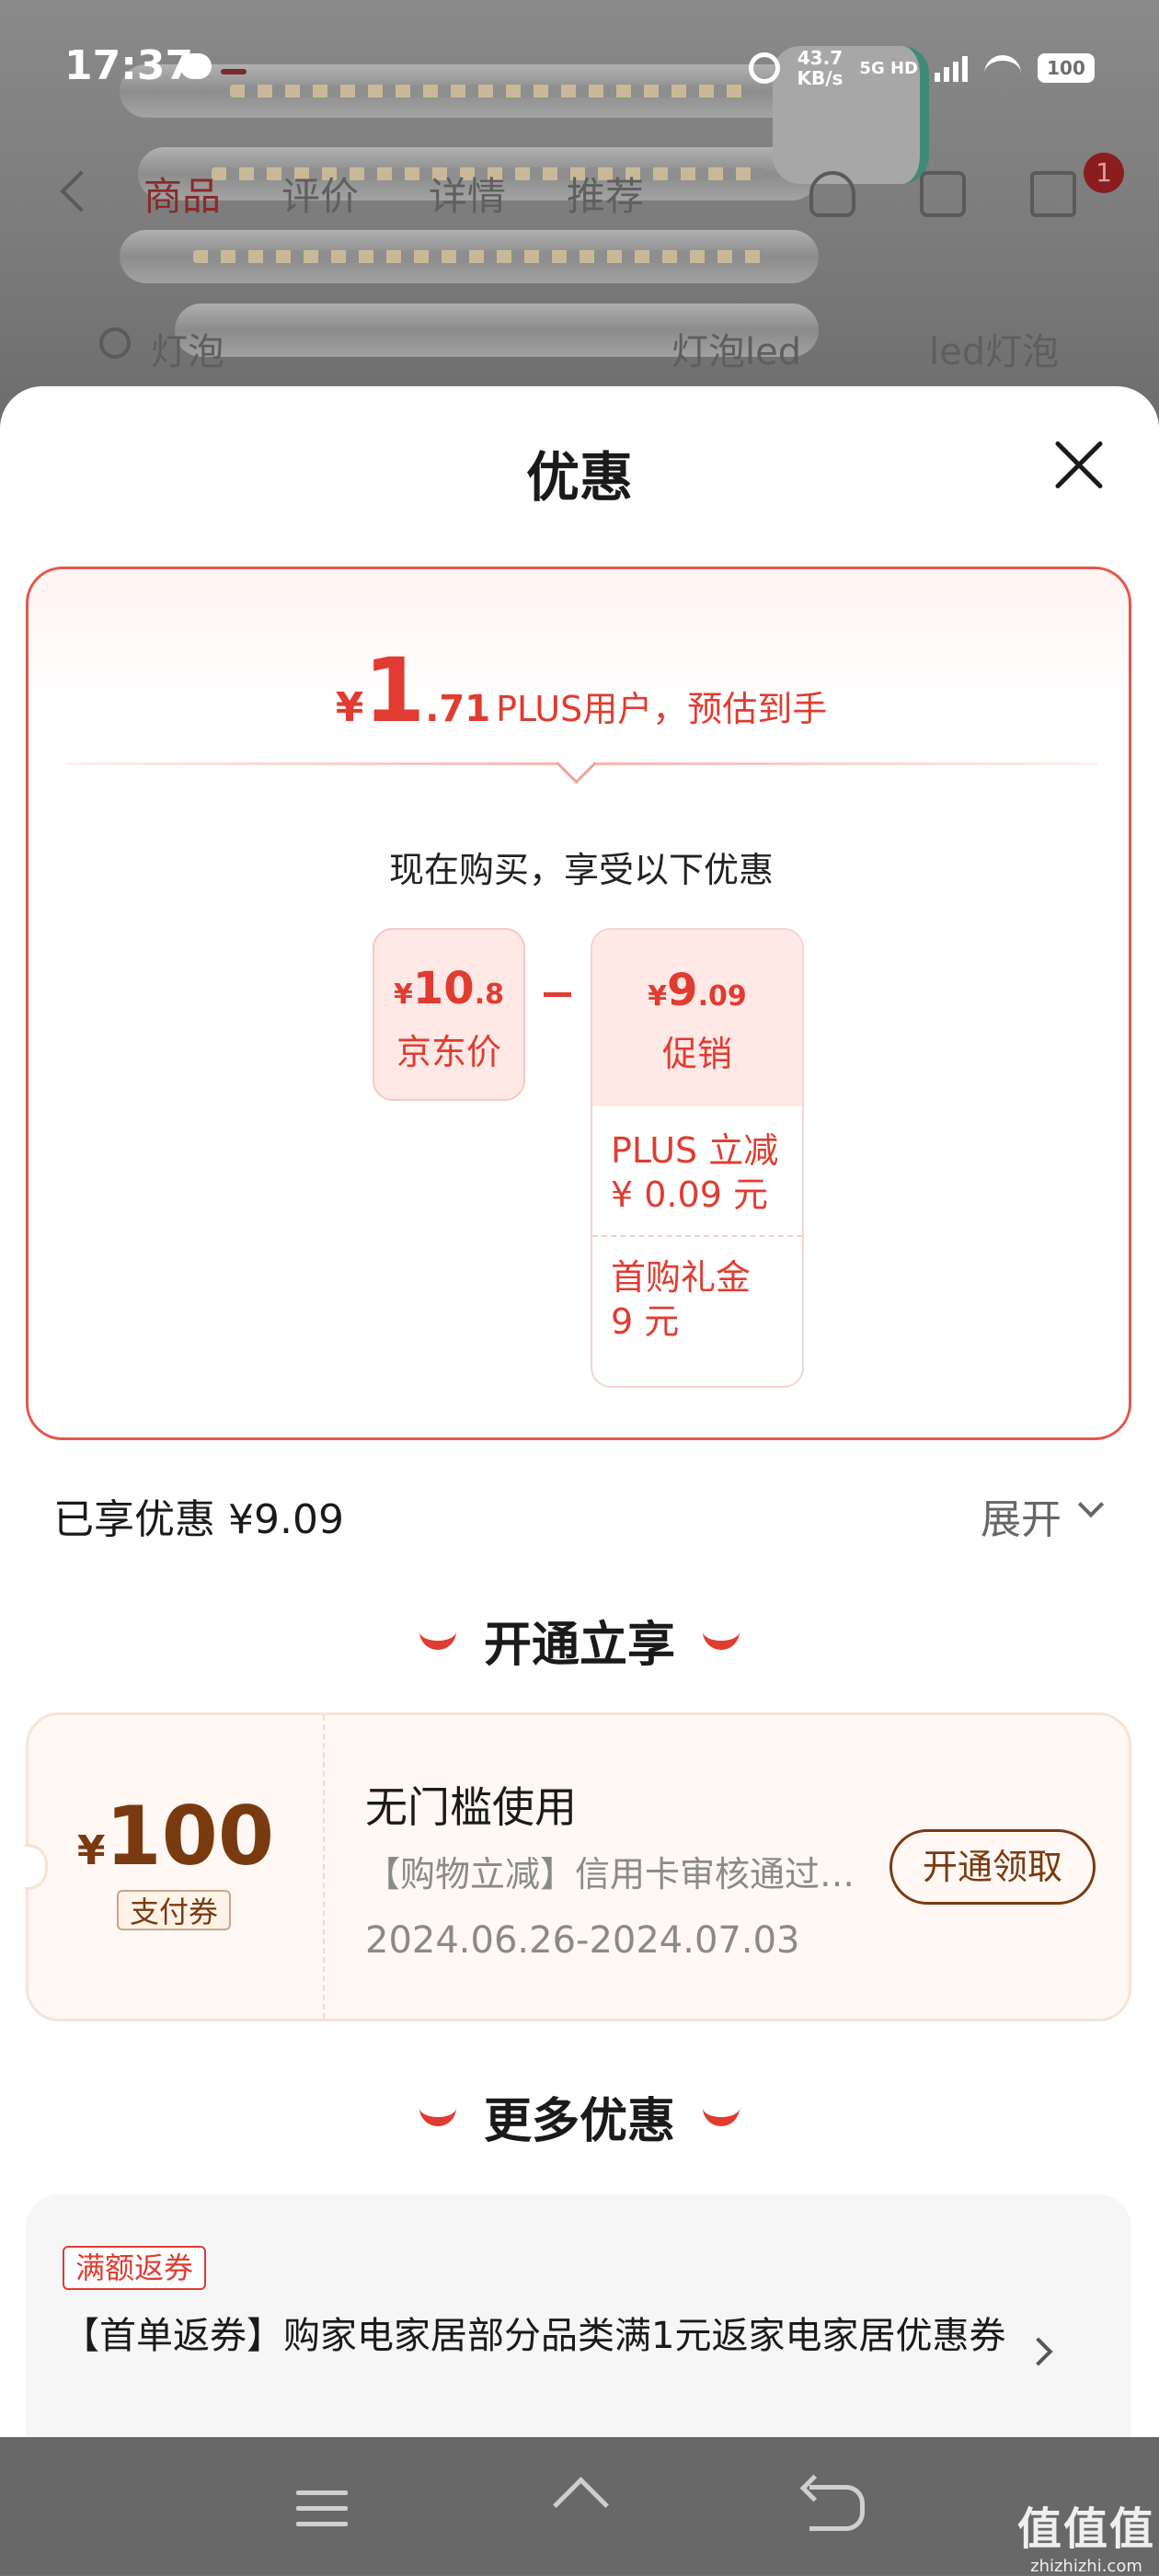 The width and height of the screenshot is (1159, 2576). I want to click on battery-indicator: 100, so click(1066, 68).